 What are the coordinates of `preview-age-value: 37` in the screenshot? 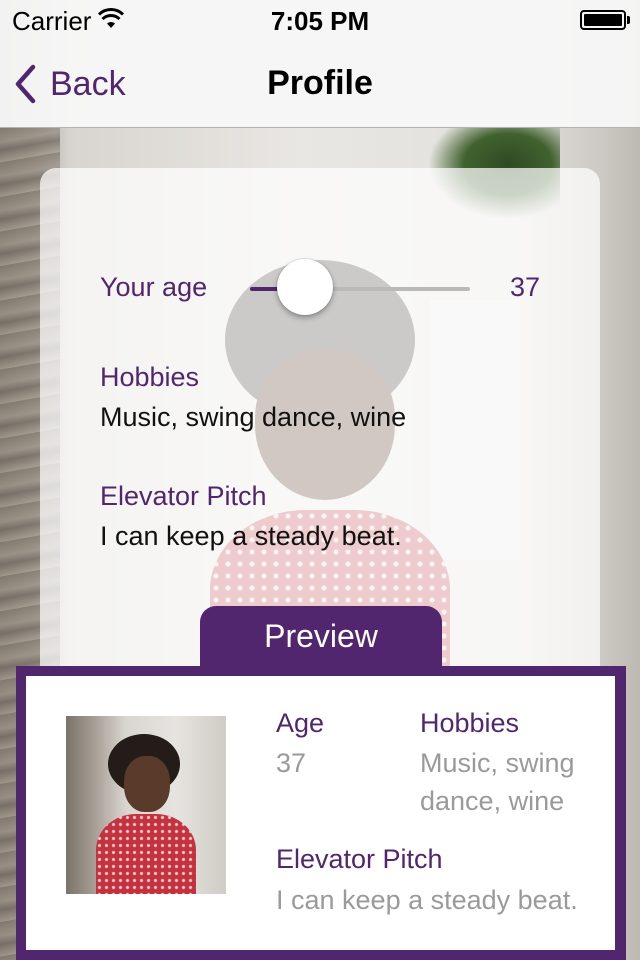 It's located at (291, 763).